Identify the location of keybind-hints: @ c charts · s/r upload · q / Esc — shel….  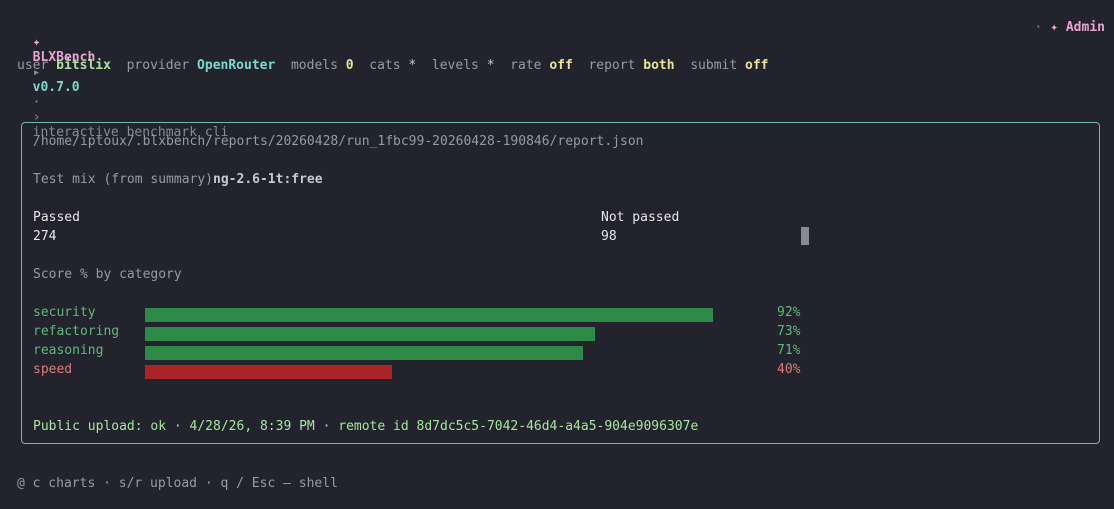
(177, 483).